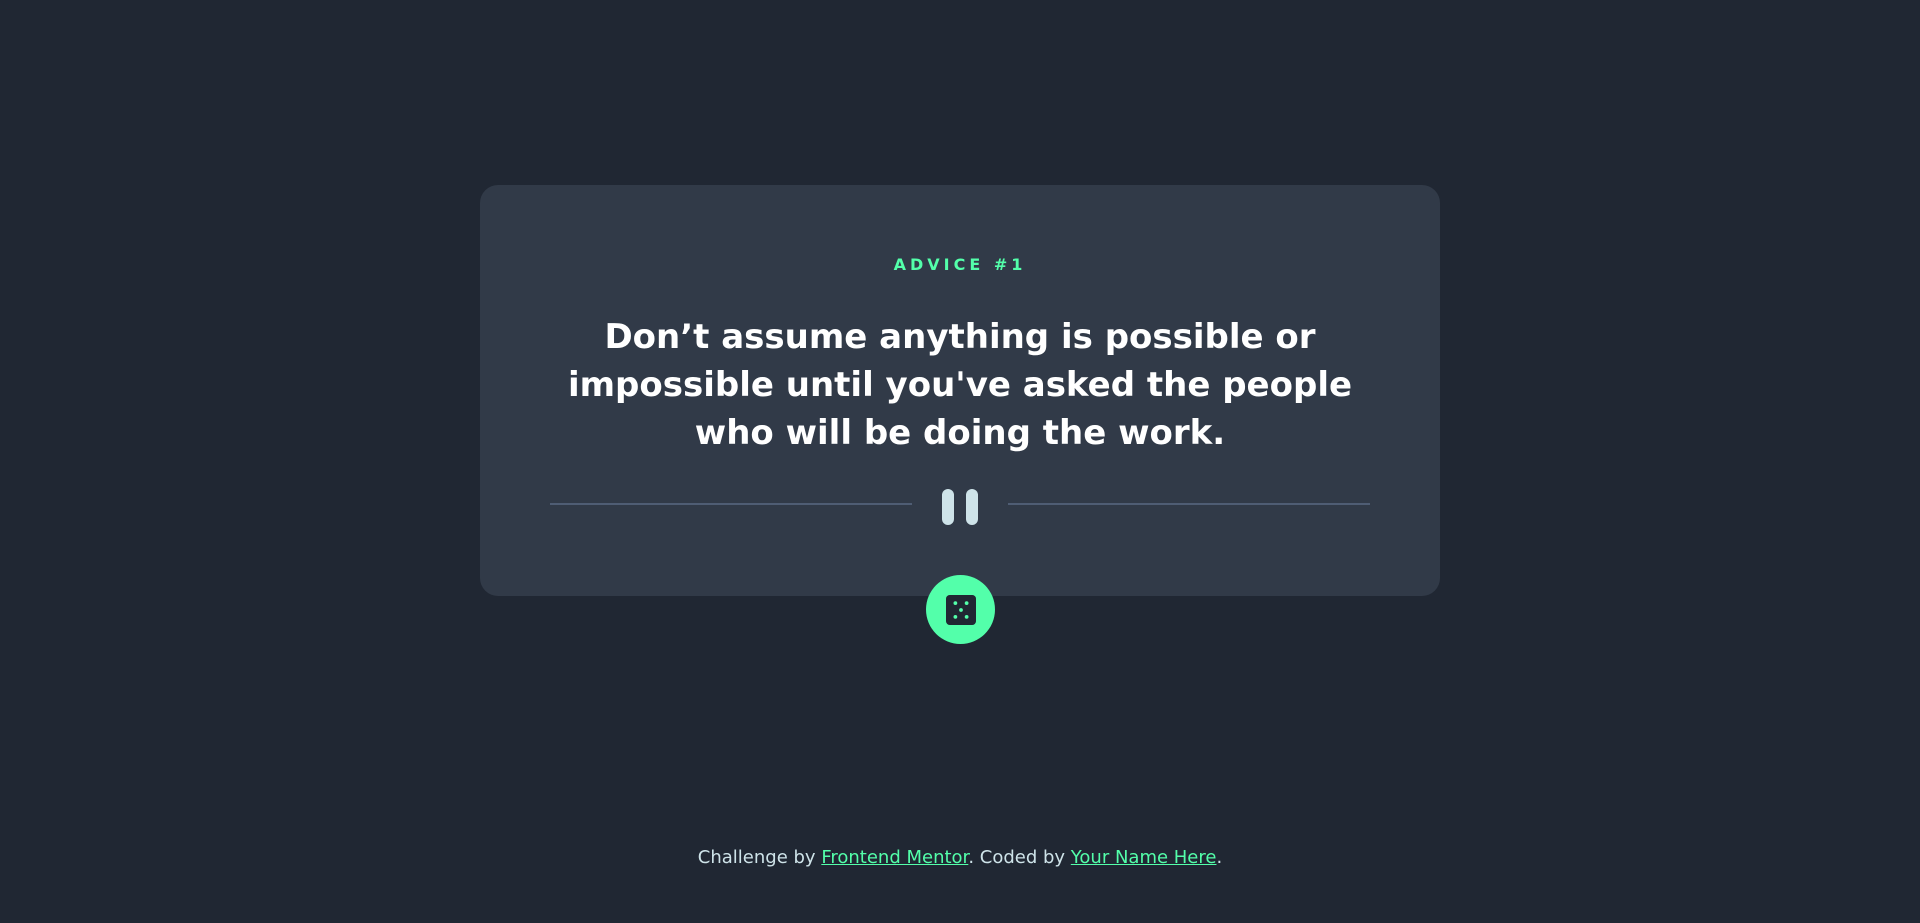  I want to click on new-advice-button, so click(960, 609).